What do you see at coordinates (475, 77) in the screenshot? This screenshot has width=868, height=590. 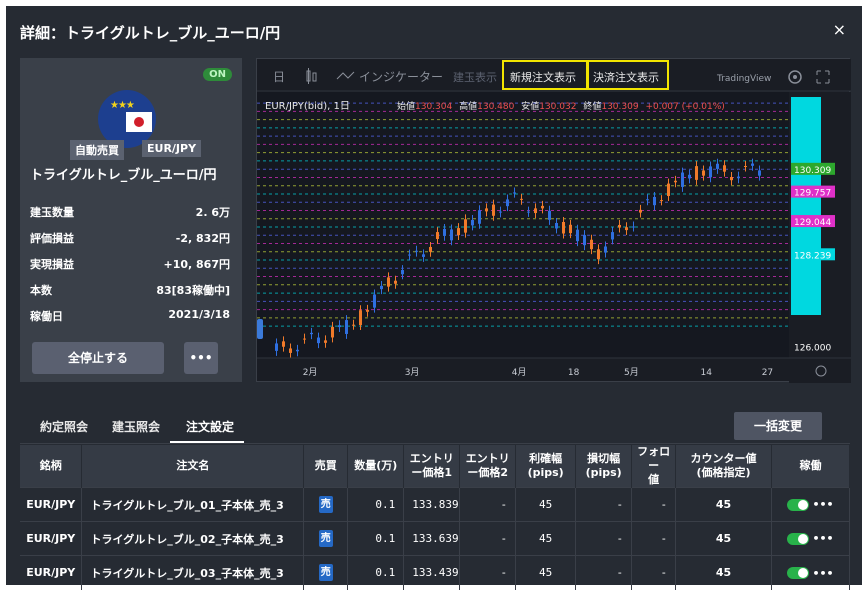 I see `position-display-button: 建玉表示` at bounding box center [475, 77].